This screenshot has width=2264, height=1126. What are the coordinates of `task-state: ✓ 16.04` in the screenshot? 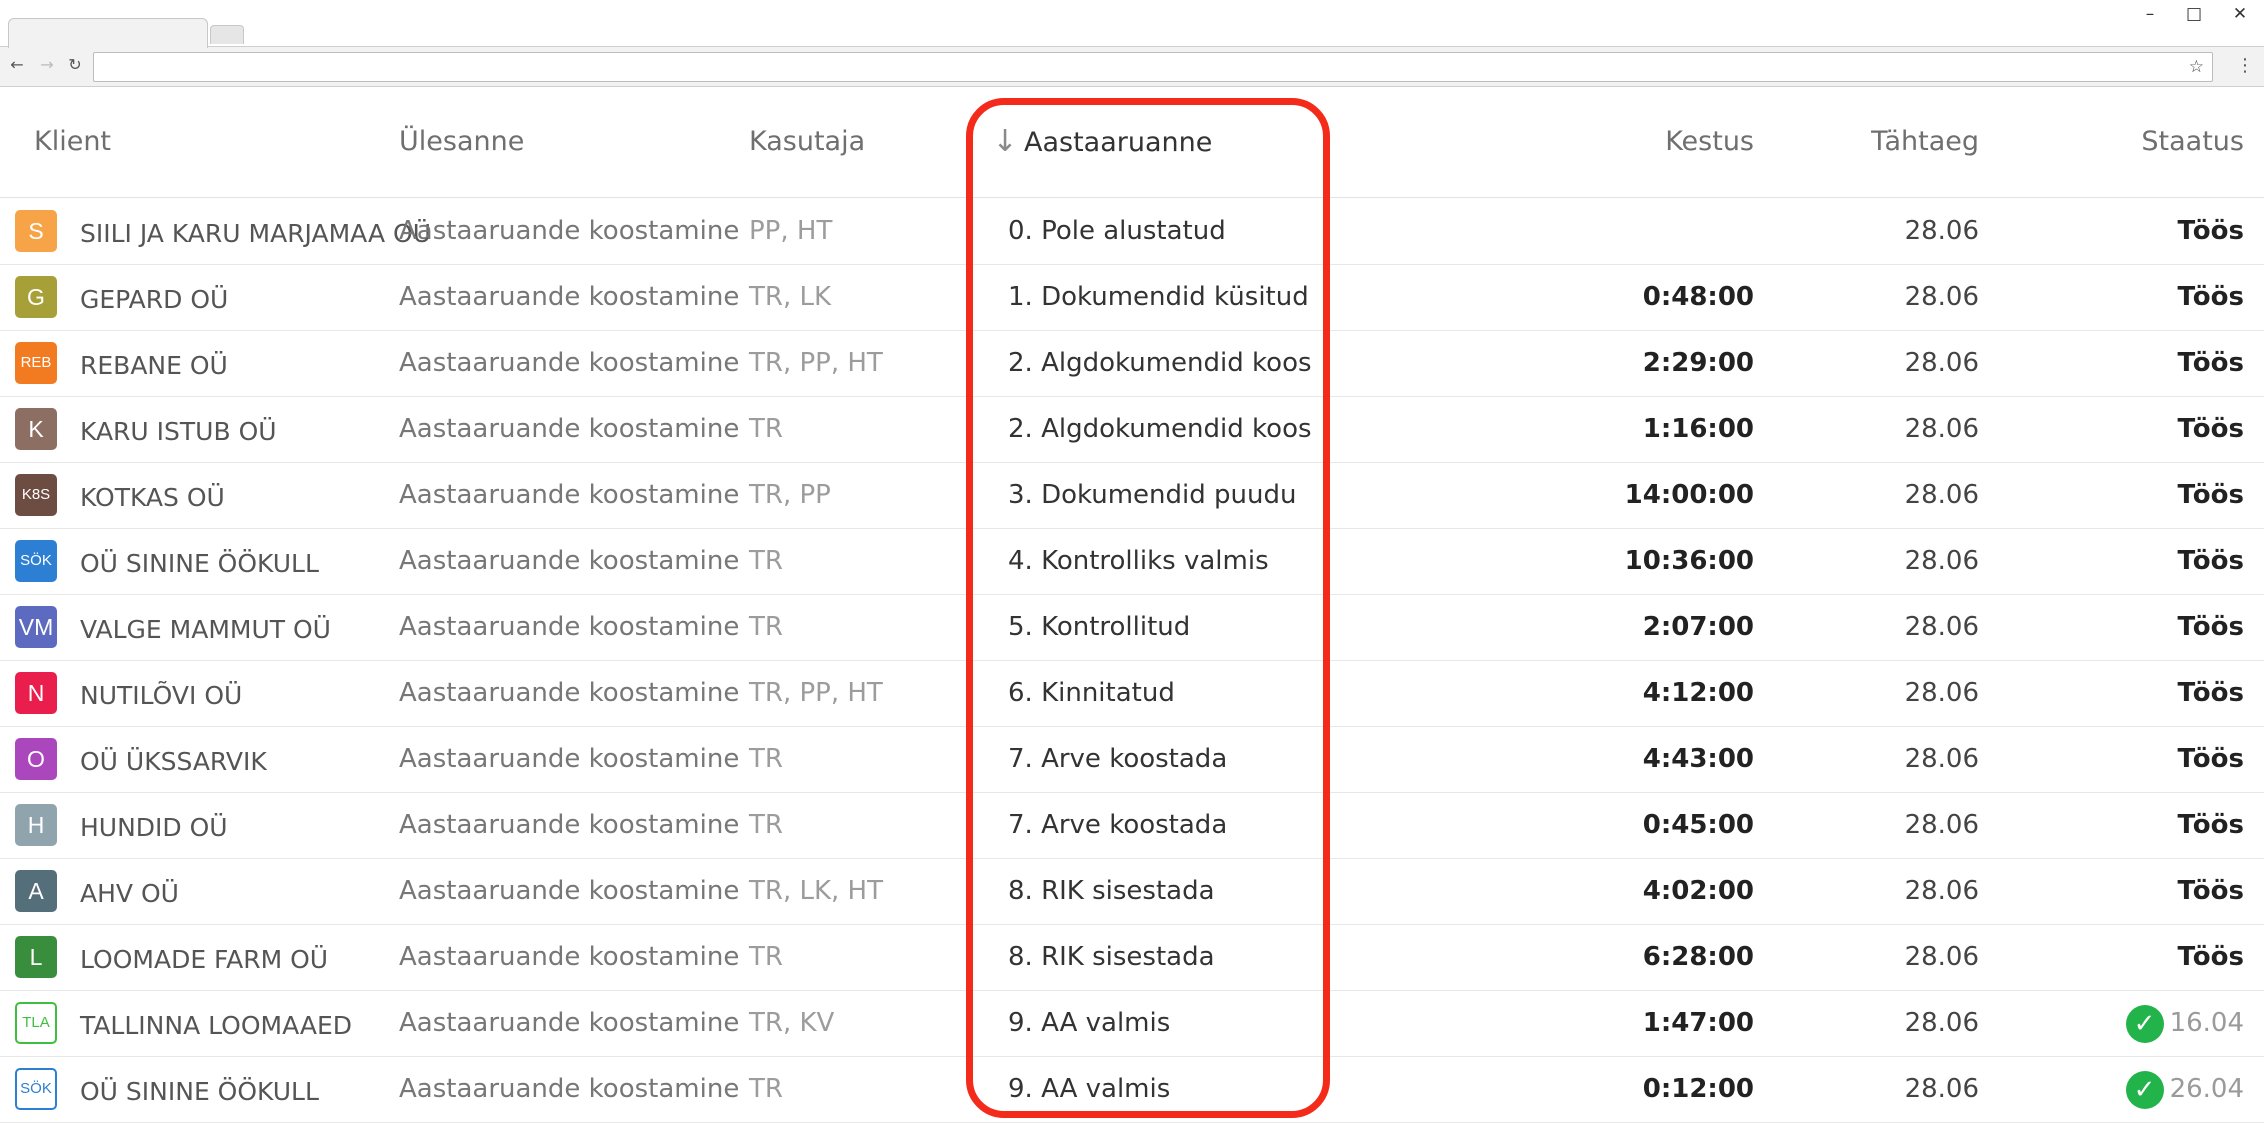 It's located at (2184, 1023).